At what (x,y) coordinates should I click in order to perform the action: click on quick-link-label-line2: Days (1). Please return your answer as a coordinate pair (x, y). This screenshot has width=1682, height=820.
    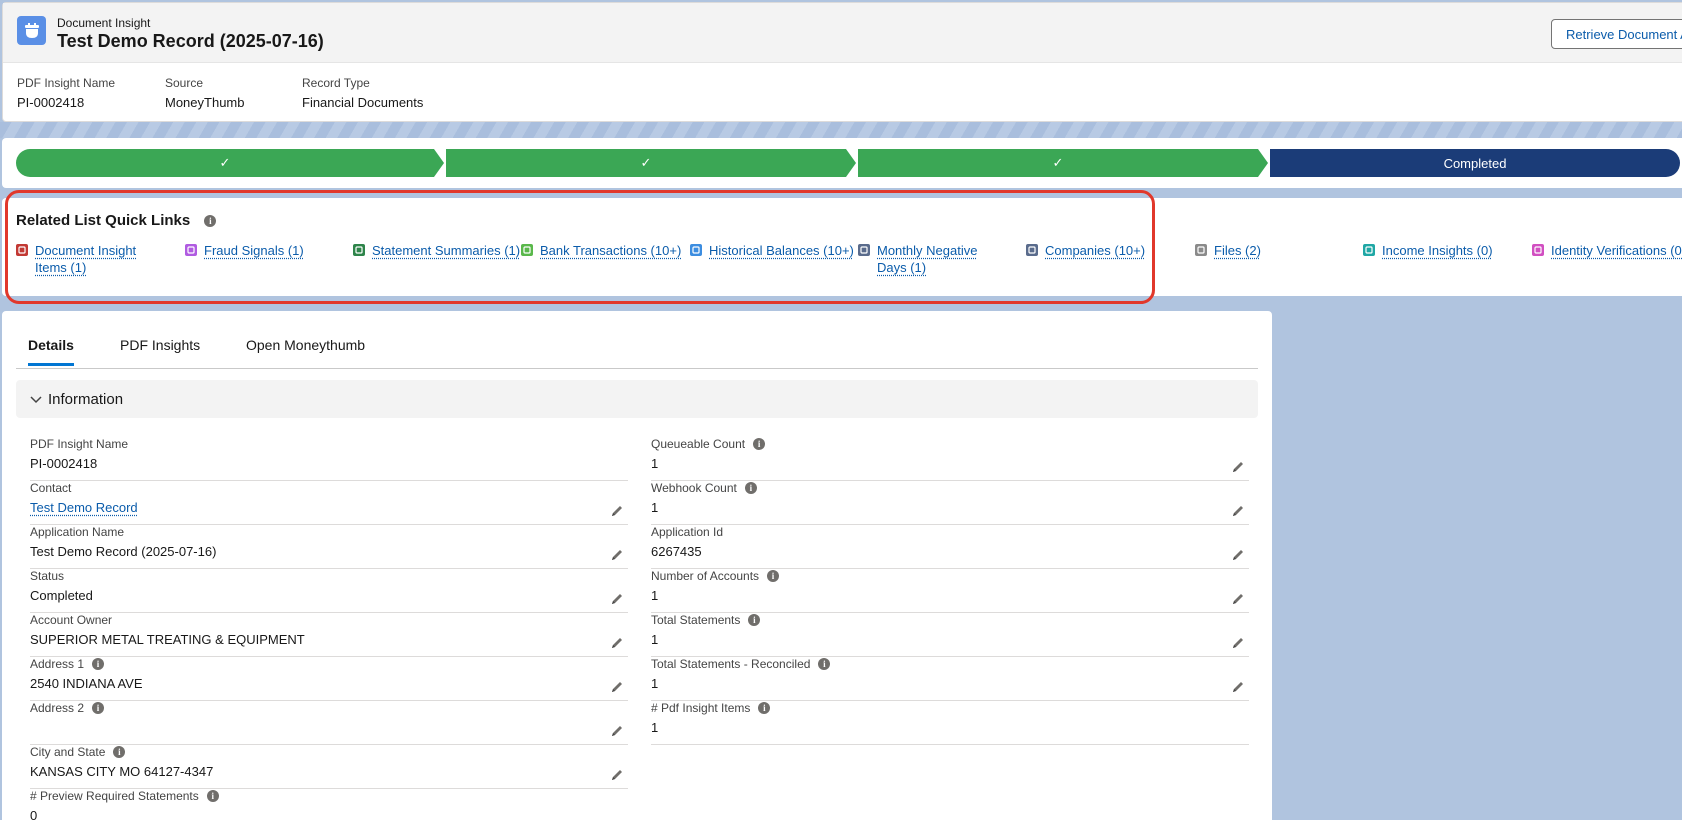
    Looking at the image, I should click on (927, 267).